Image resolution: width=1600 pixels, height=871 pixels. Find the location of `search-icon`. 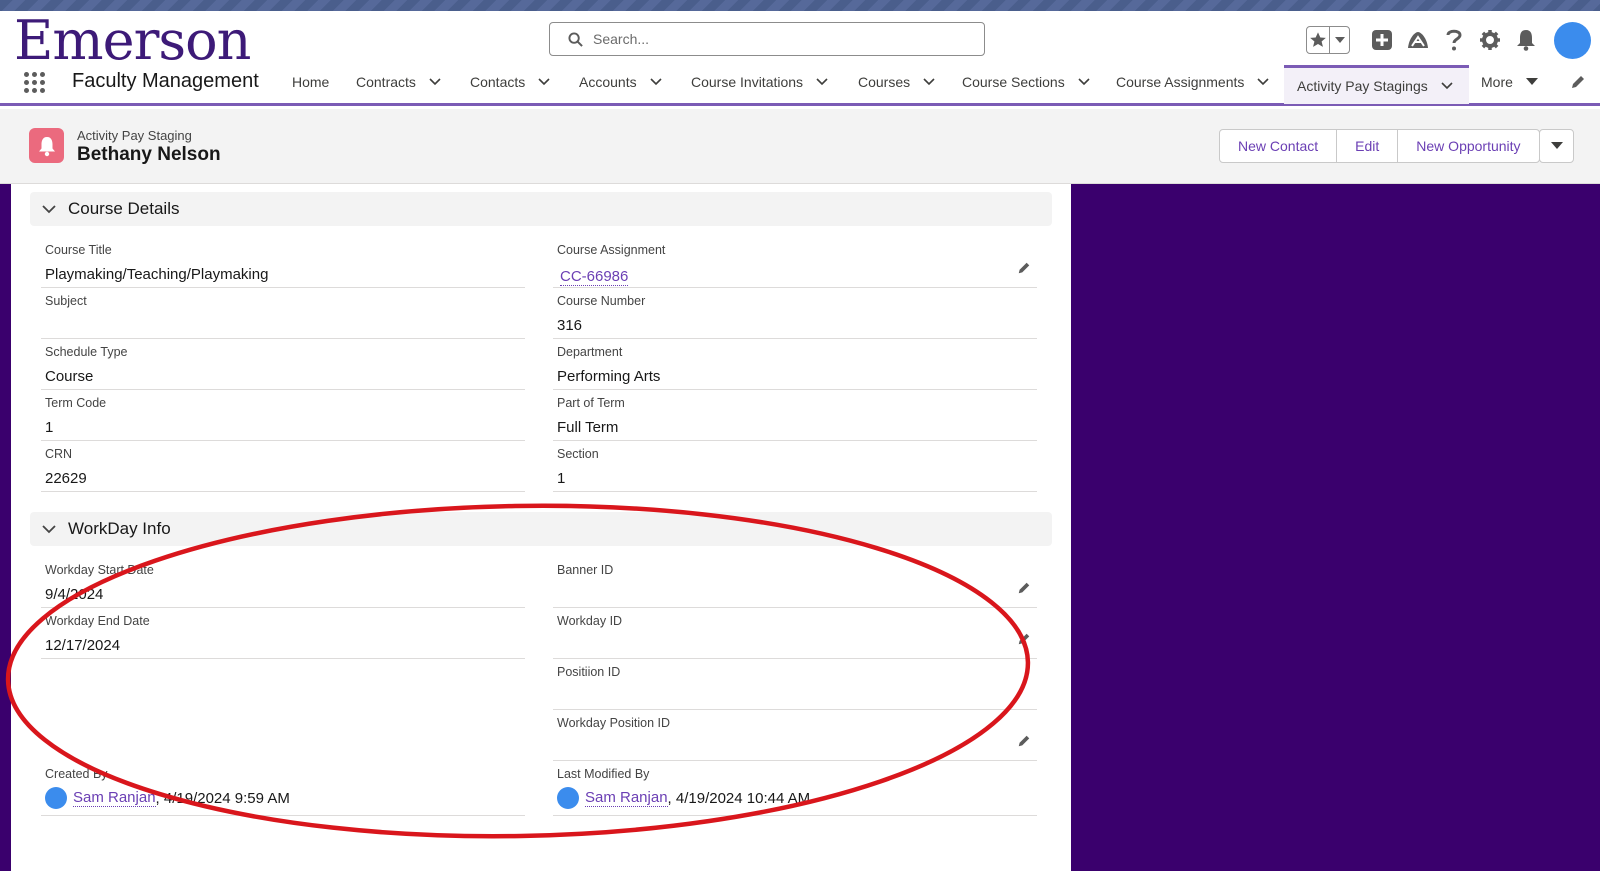

search-icon is located at coordinates (575, 39).